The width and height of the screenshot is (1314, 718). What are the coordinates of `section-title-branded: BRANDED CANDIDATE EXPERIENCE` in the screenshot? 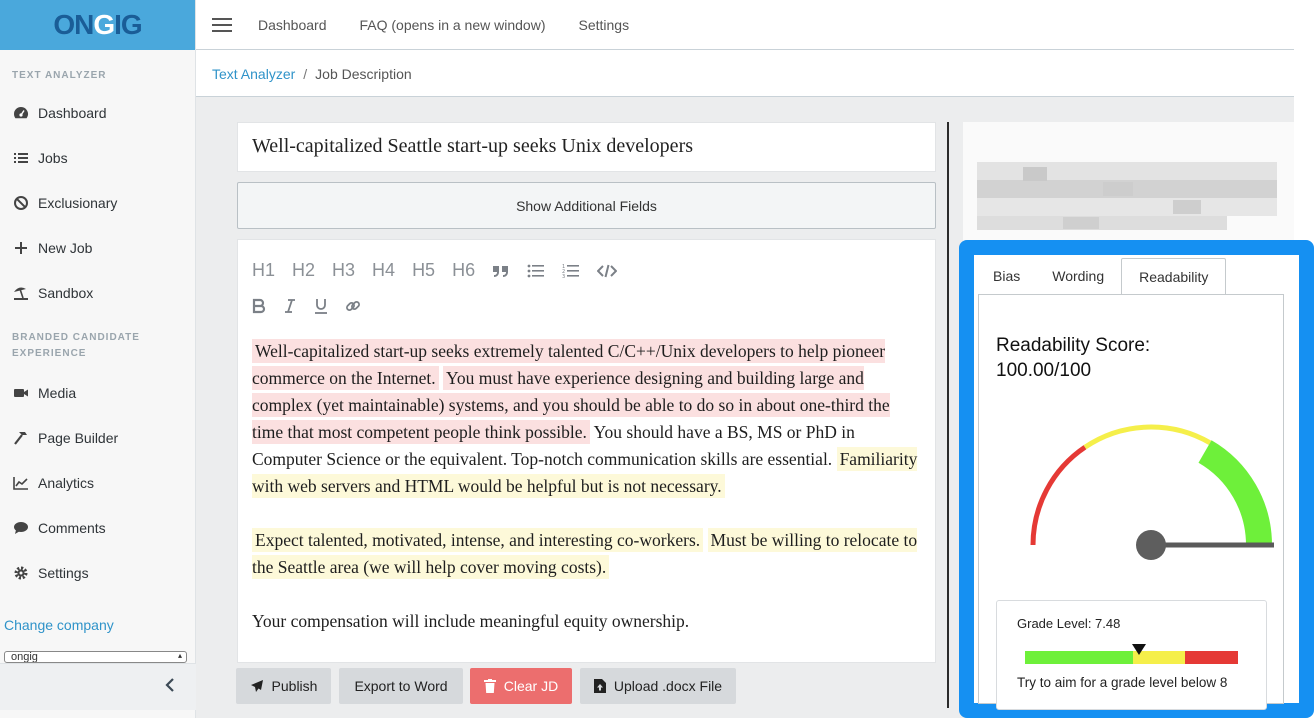 It's located at (76, 345).